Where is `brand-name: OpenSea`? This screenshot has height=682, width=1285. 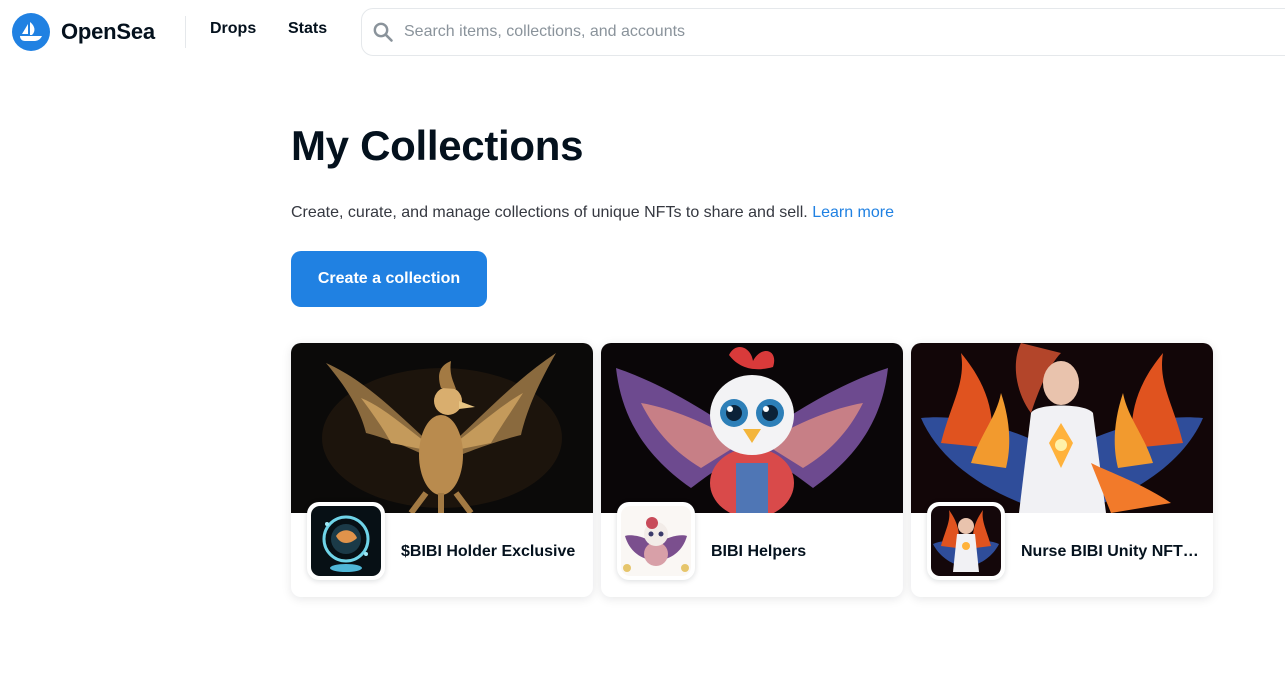
brand-name: OpenSea is located at coordinates (108, 31).